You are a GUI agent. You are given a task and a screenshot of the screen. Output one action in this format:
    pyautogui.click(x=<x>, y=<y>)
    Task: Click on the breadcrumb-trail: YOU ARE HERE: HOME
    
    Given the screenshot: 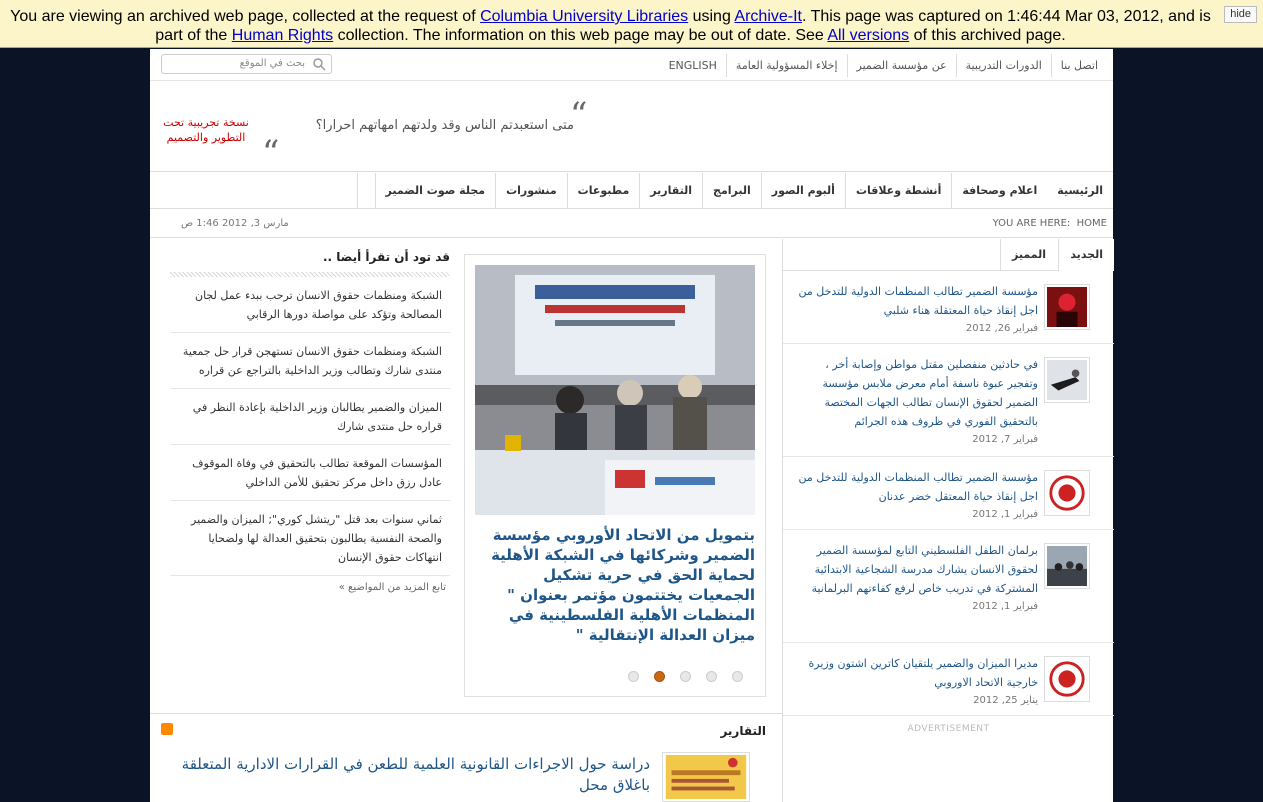 What is the action you would take?
    pyautogui.click(x=1050, y=223)
    